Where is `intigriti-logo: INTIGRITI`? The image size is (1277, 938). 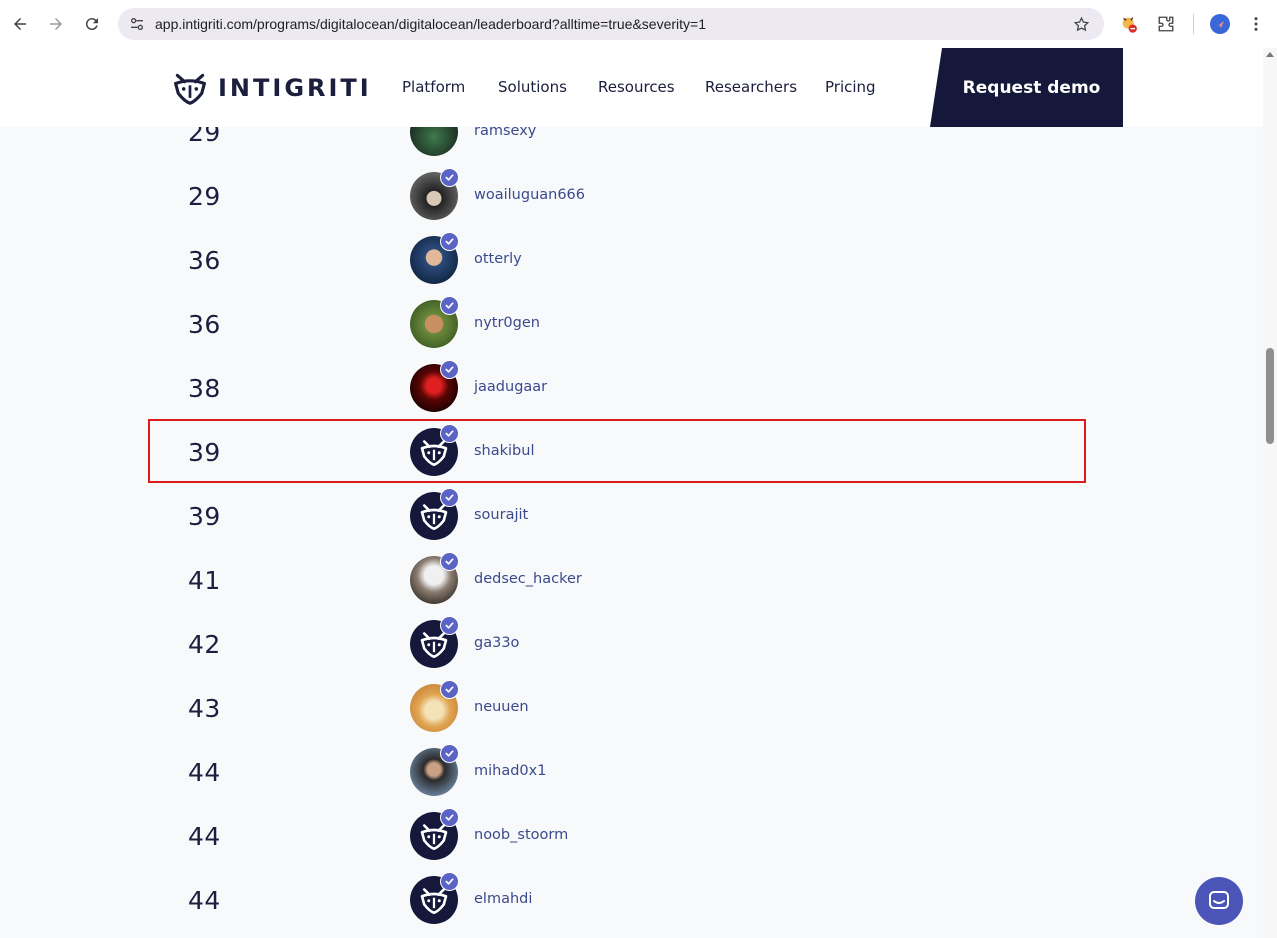 intigriti-logo: INTIGRITI is located at coordinates (272, 88).